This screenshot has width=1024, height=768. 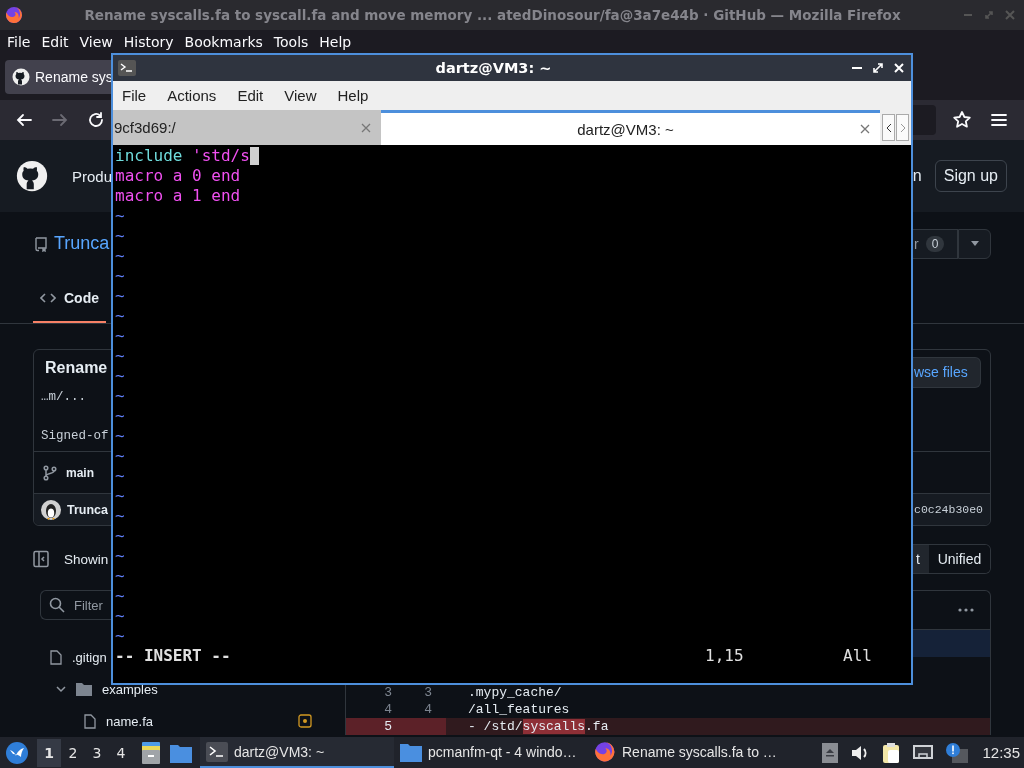 What do you see at coordinates (75, 605) in the screenshot?
I see `filter-field: Filter` at bounding box center [75, 605].